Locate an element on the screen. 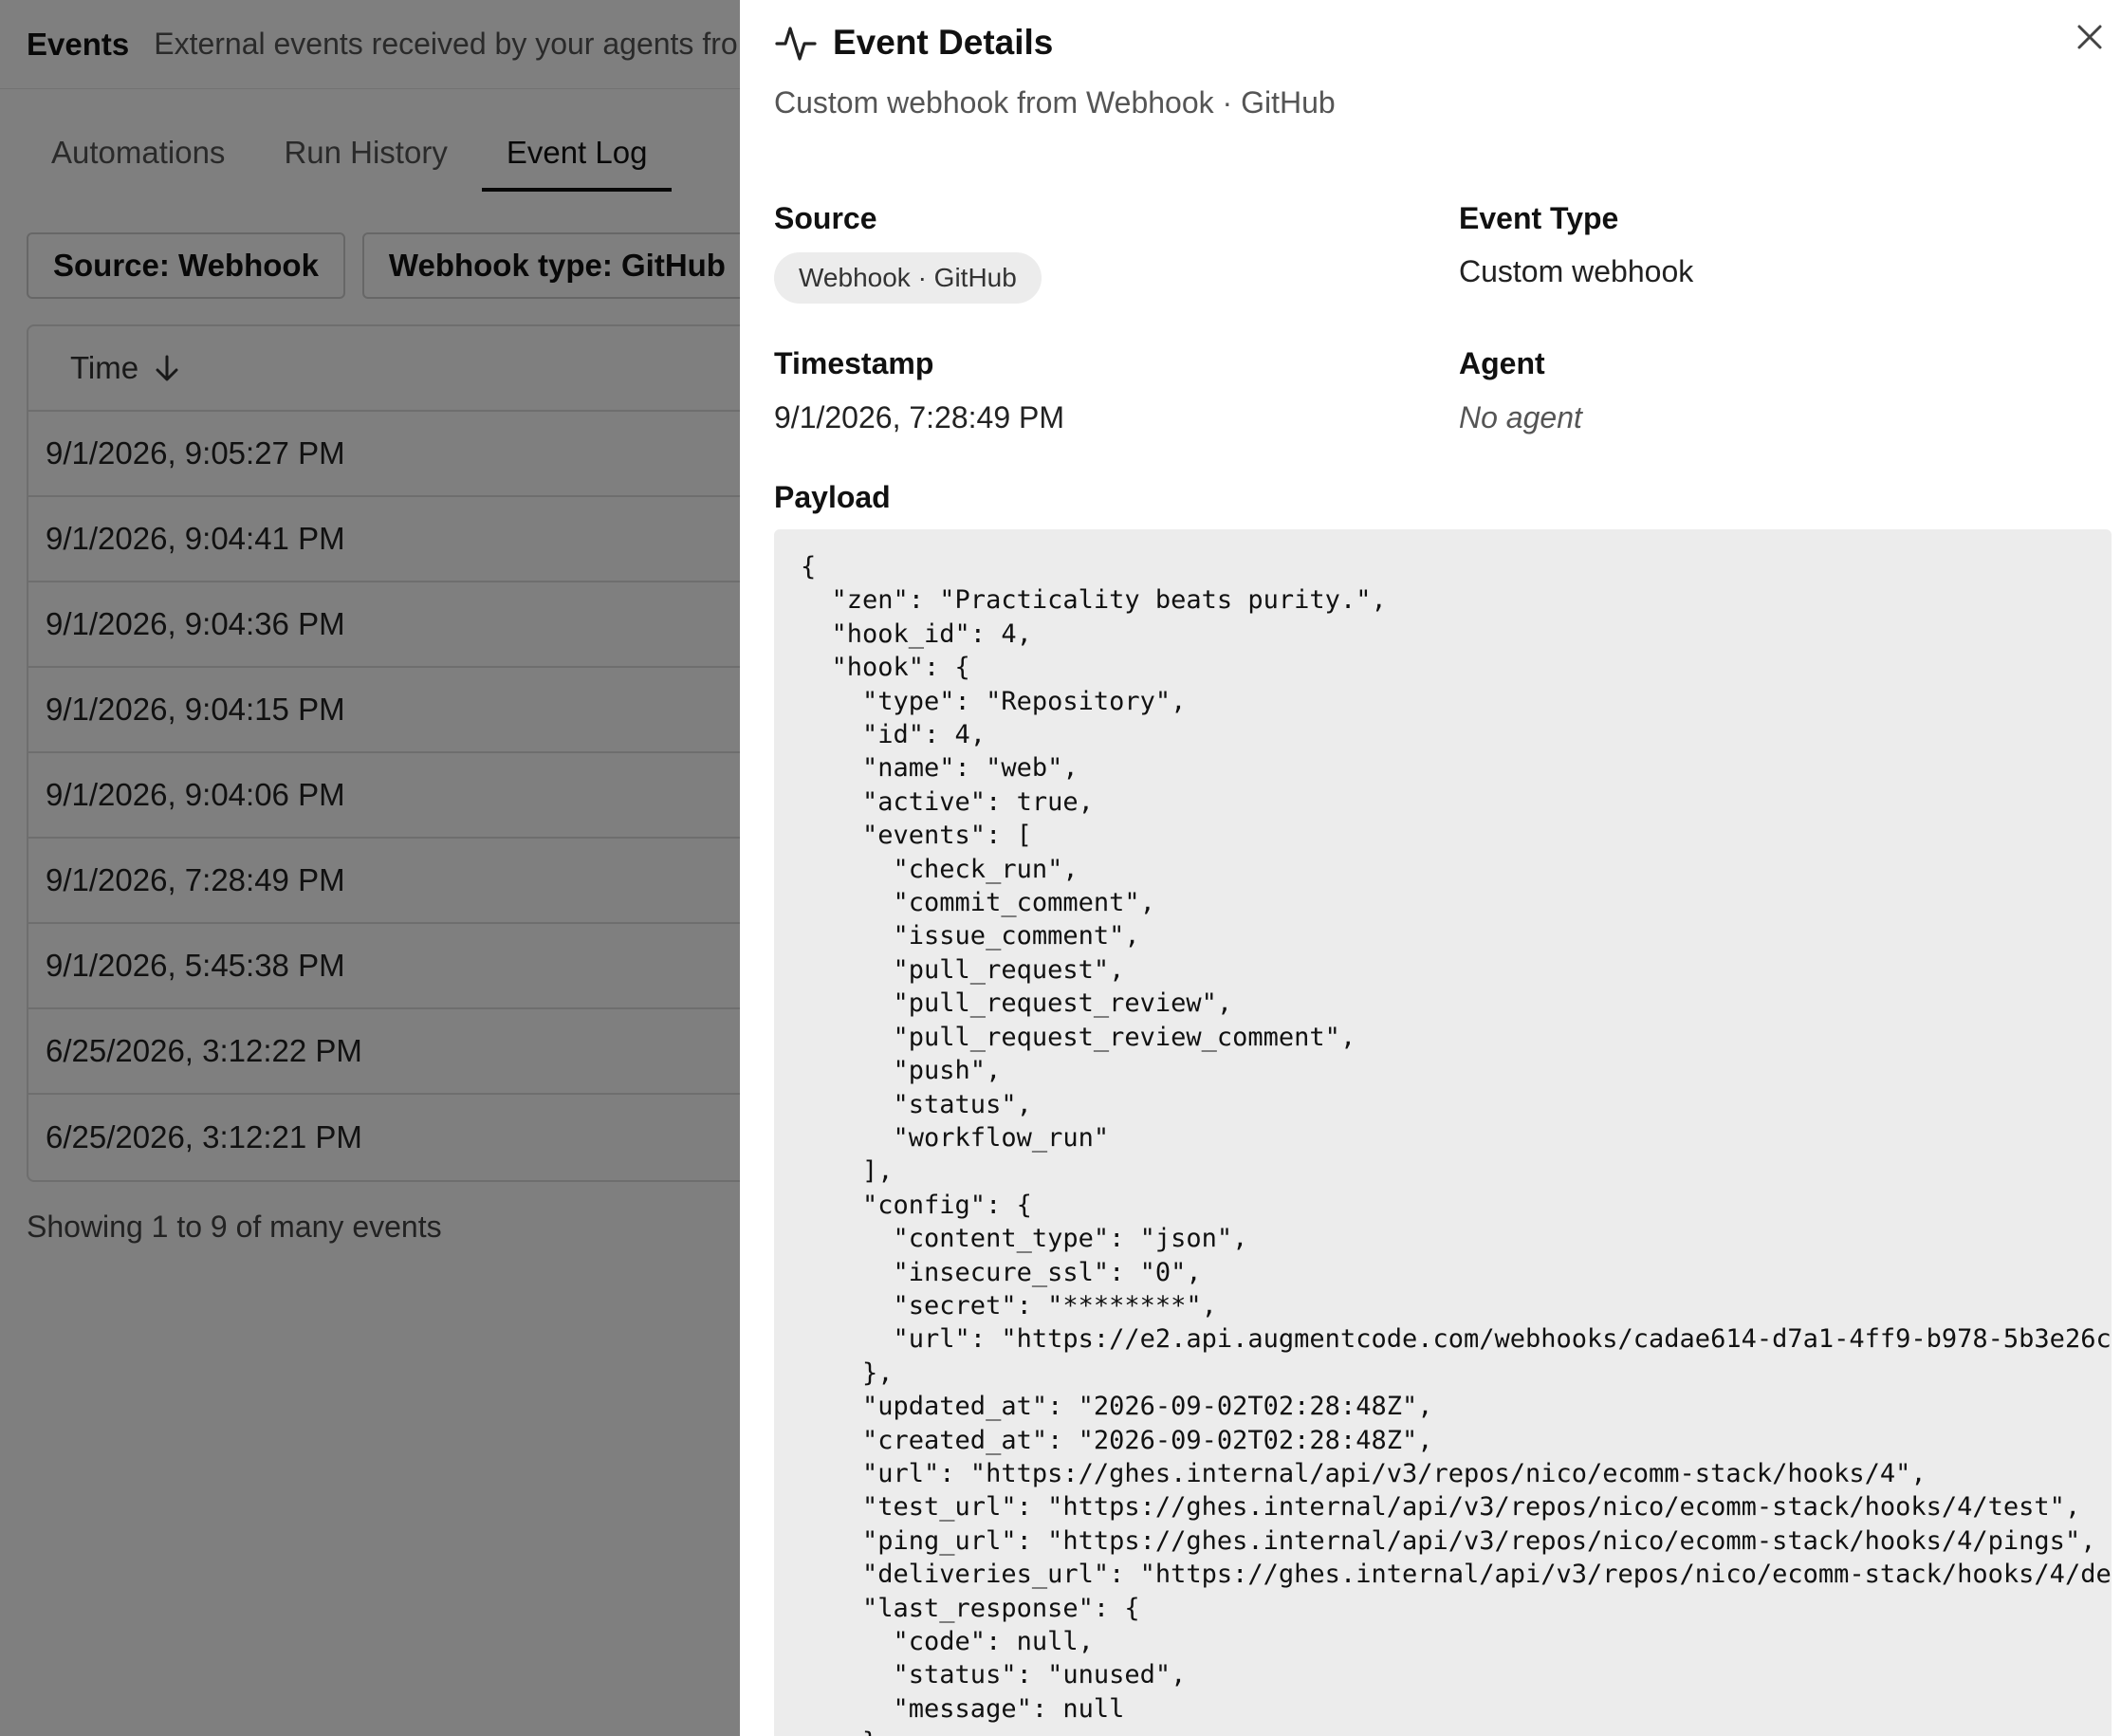  close-icon is located at coordinates (2090, 37).